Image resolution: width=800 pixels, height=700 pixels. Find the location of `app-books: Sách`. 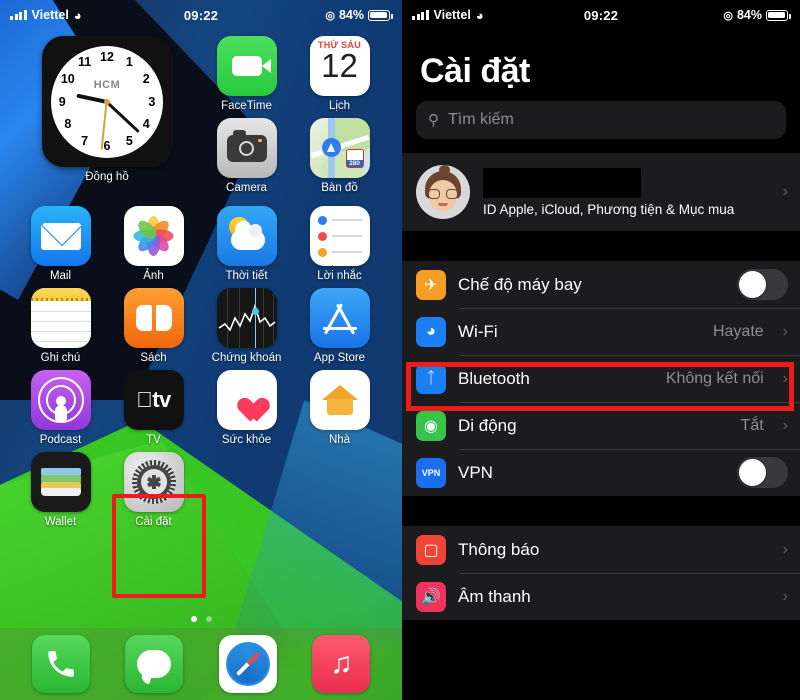

app-books: Sách is located at coordinates (153, 326).